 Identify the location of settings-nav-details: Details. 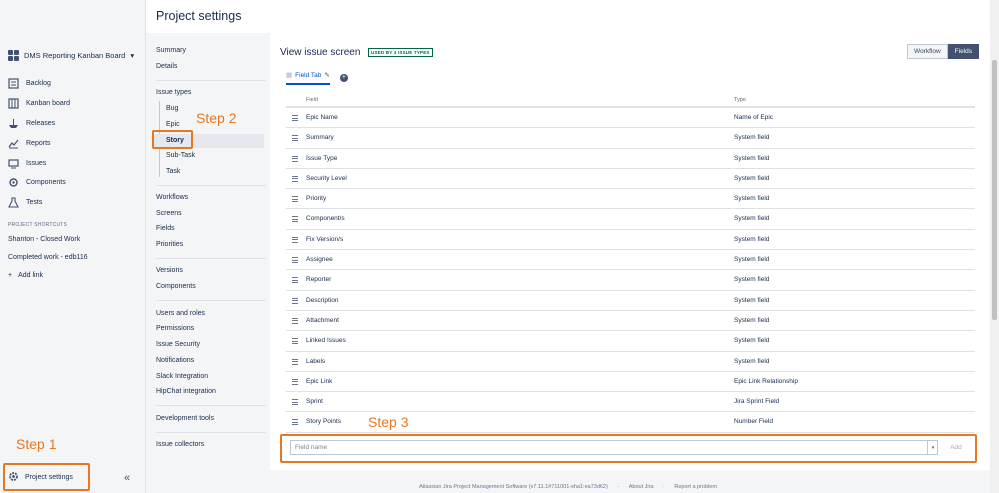
(166, 66).